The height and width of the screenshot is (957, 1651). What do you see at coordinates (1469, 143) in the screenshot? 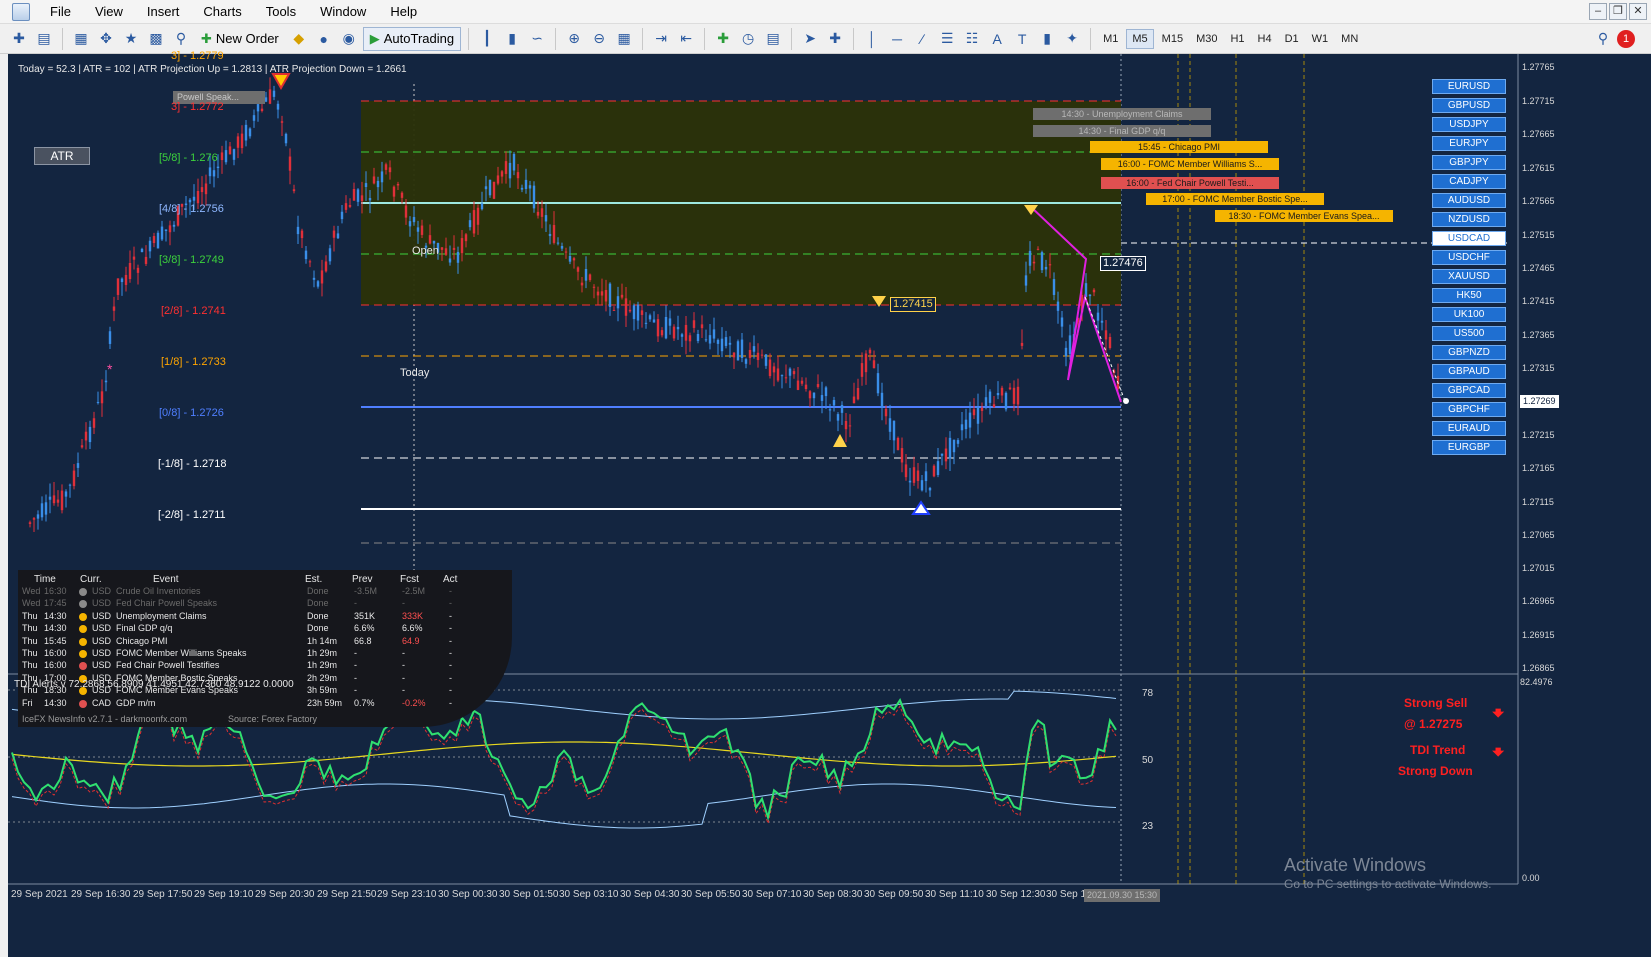
I see `symbol-button-eurjpy: EURJPY` at bounding box center [1469, 143].